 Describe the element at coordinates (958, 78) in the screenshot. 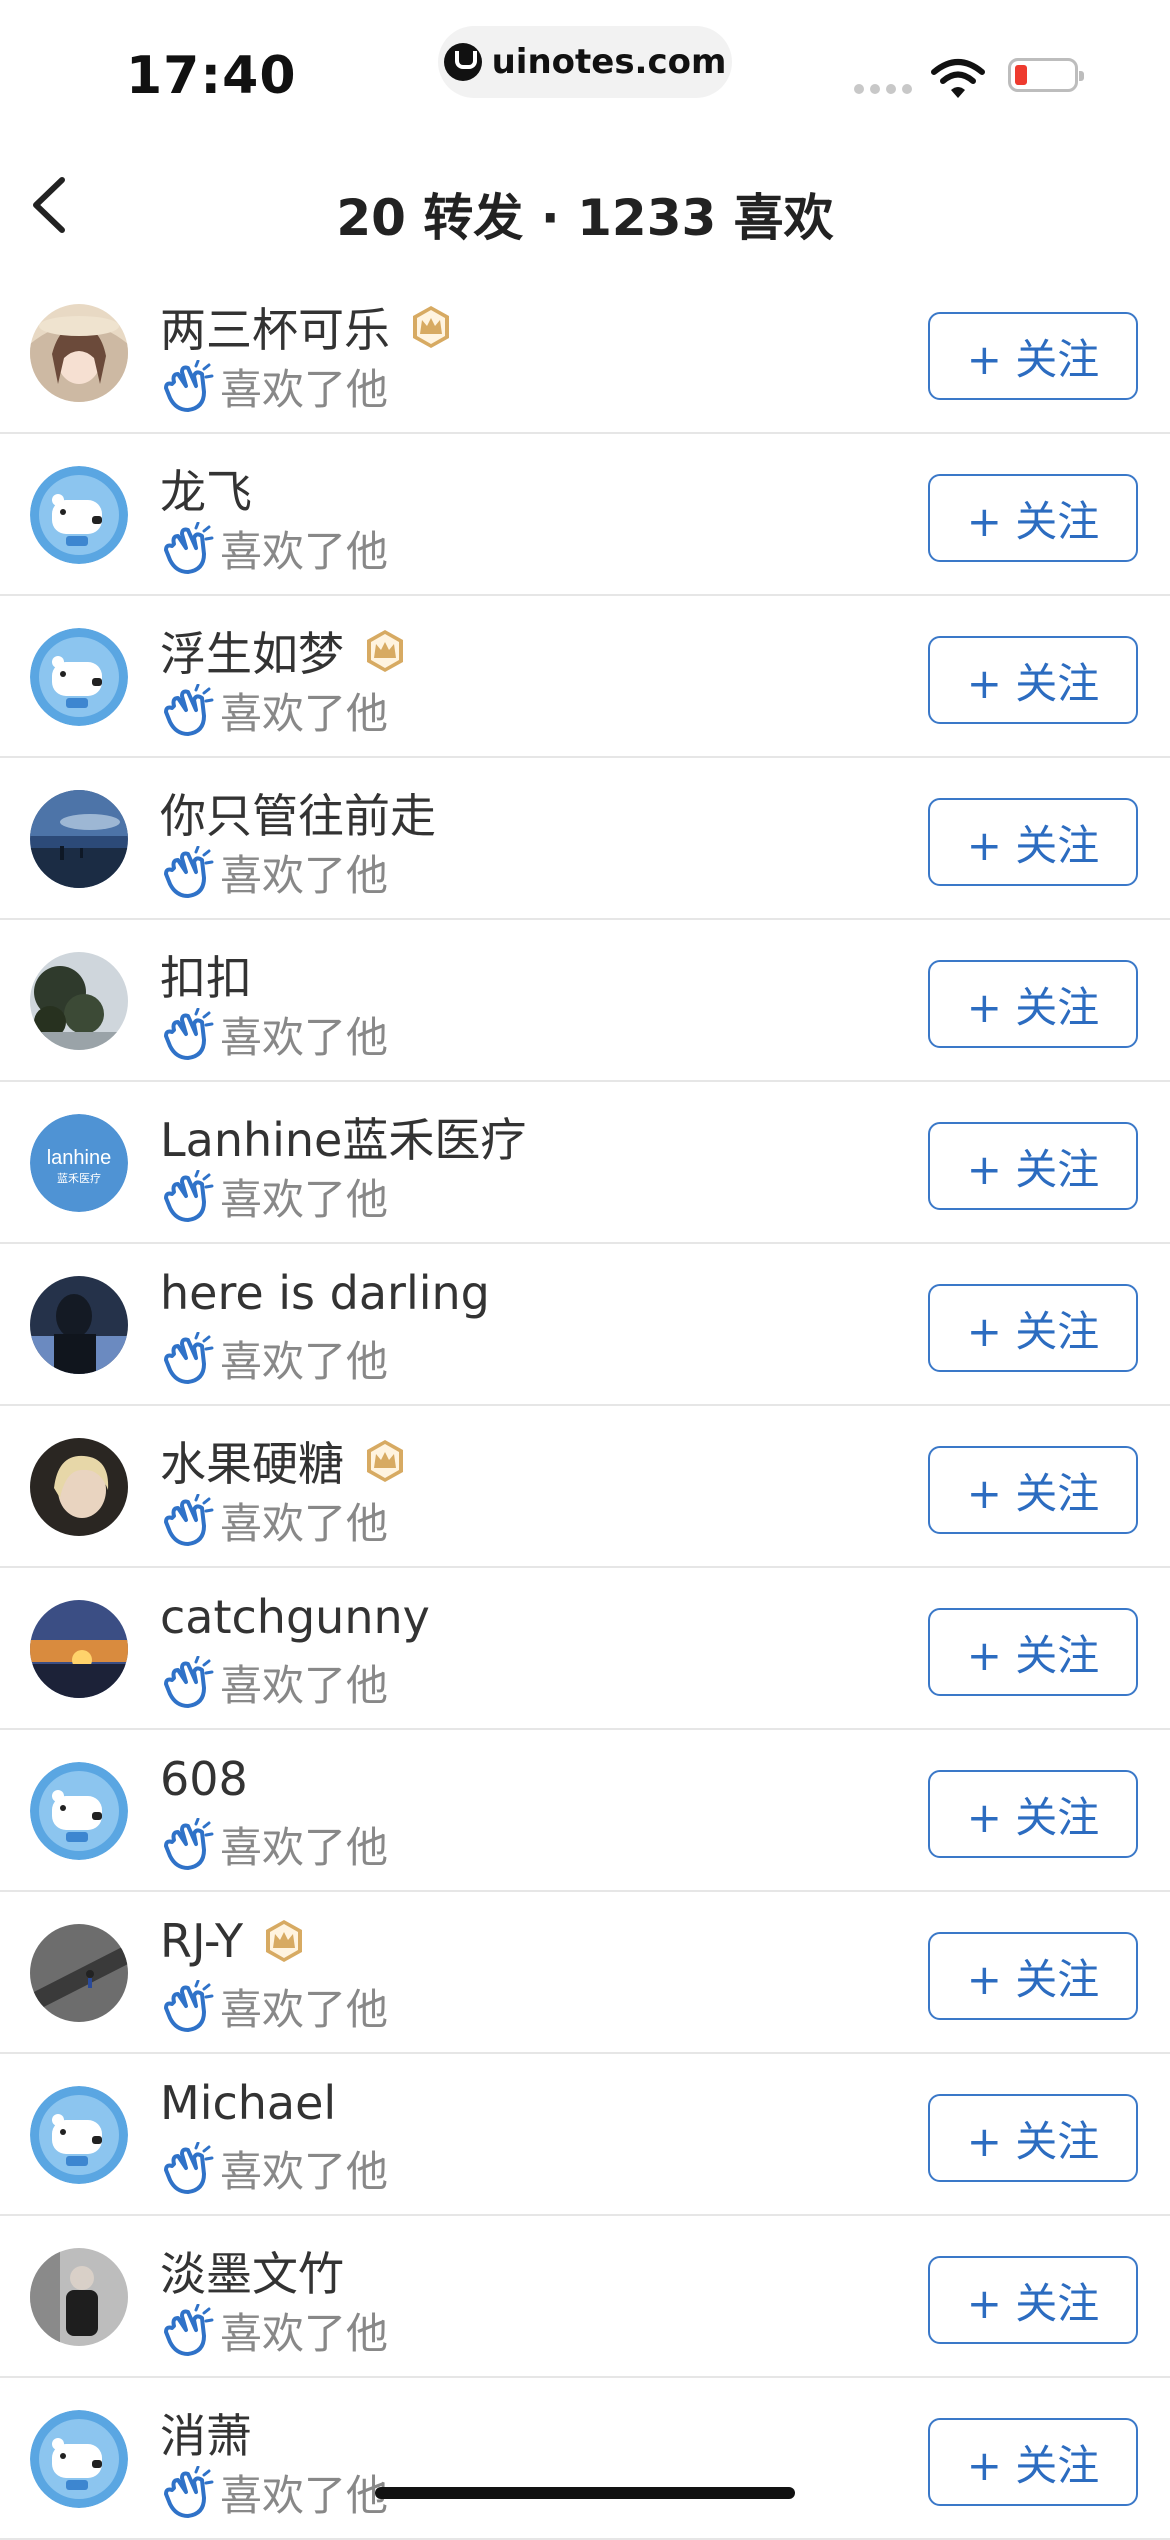

I see `wifi-icon` at that location.